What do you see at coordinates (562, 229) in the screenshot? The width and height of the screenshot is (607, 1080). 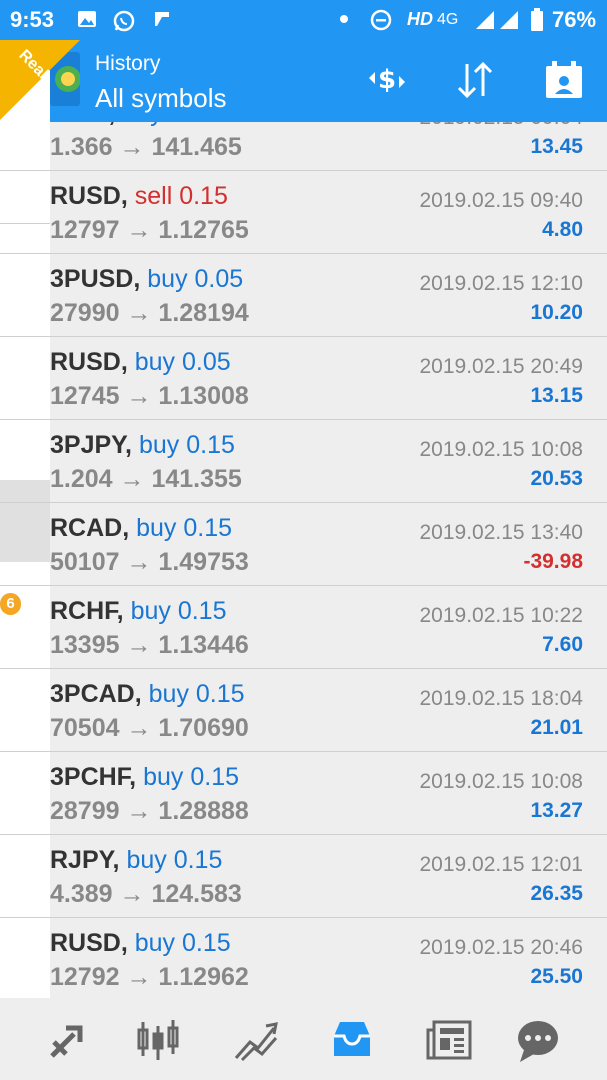 I see `trade-profit: 4.80` at bounding box center [562, 229].